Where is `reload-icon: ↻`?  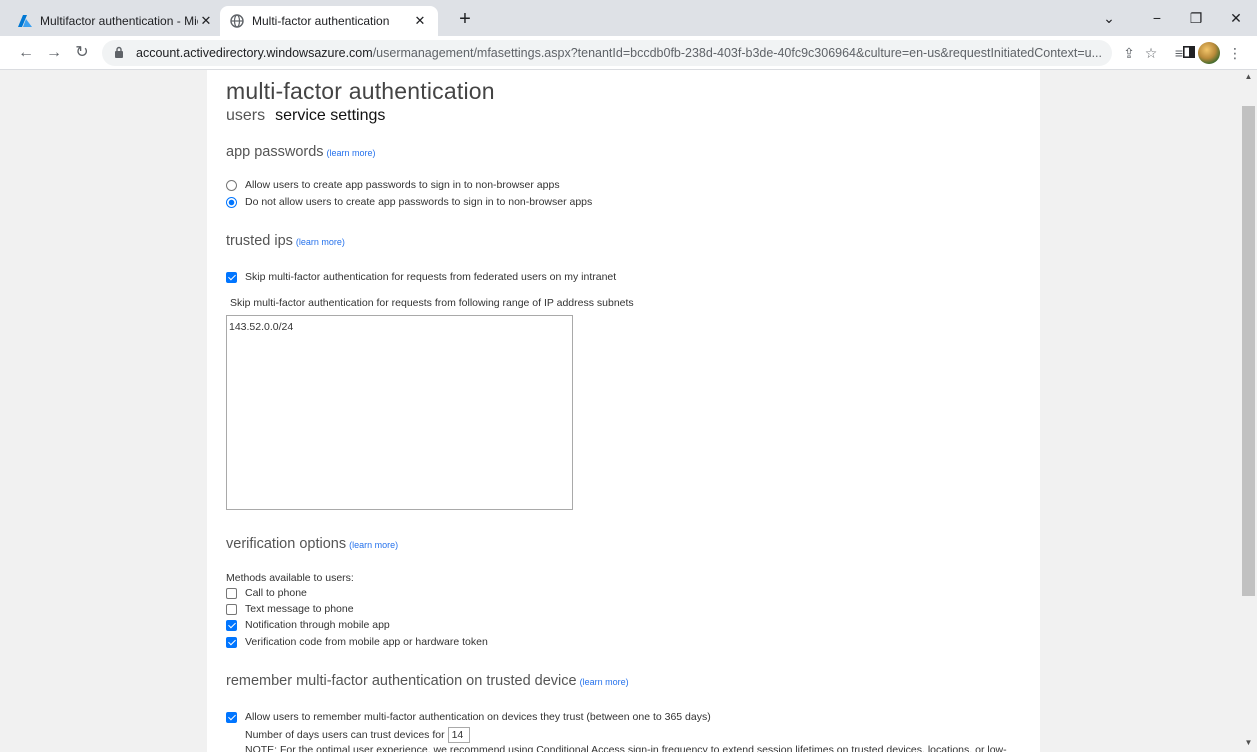
reload-icon: ↻ is located at coordinates (82, 53).